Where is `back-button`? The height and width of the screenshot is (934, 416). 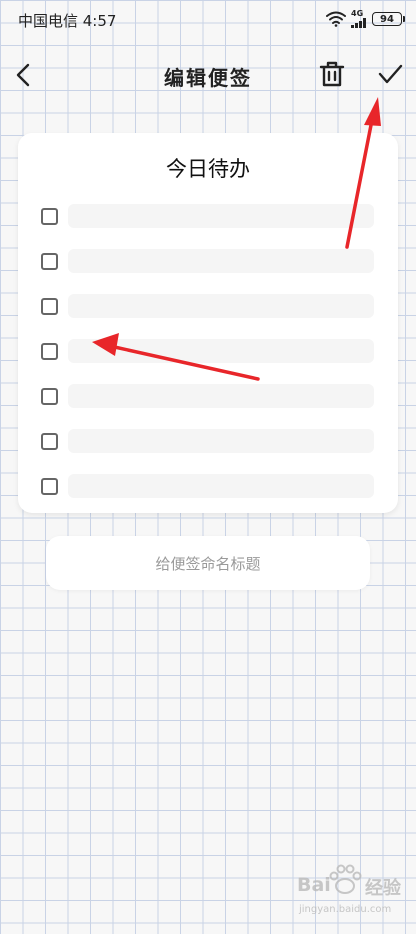 back-button is located at coordinates (25, 75).